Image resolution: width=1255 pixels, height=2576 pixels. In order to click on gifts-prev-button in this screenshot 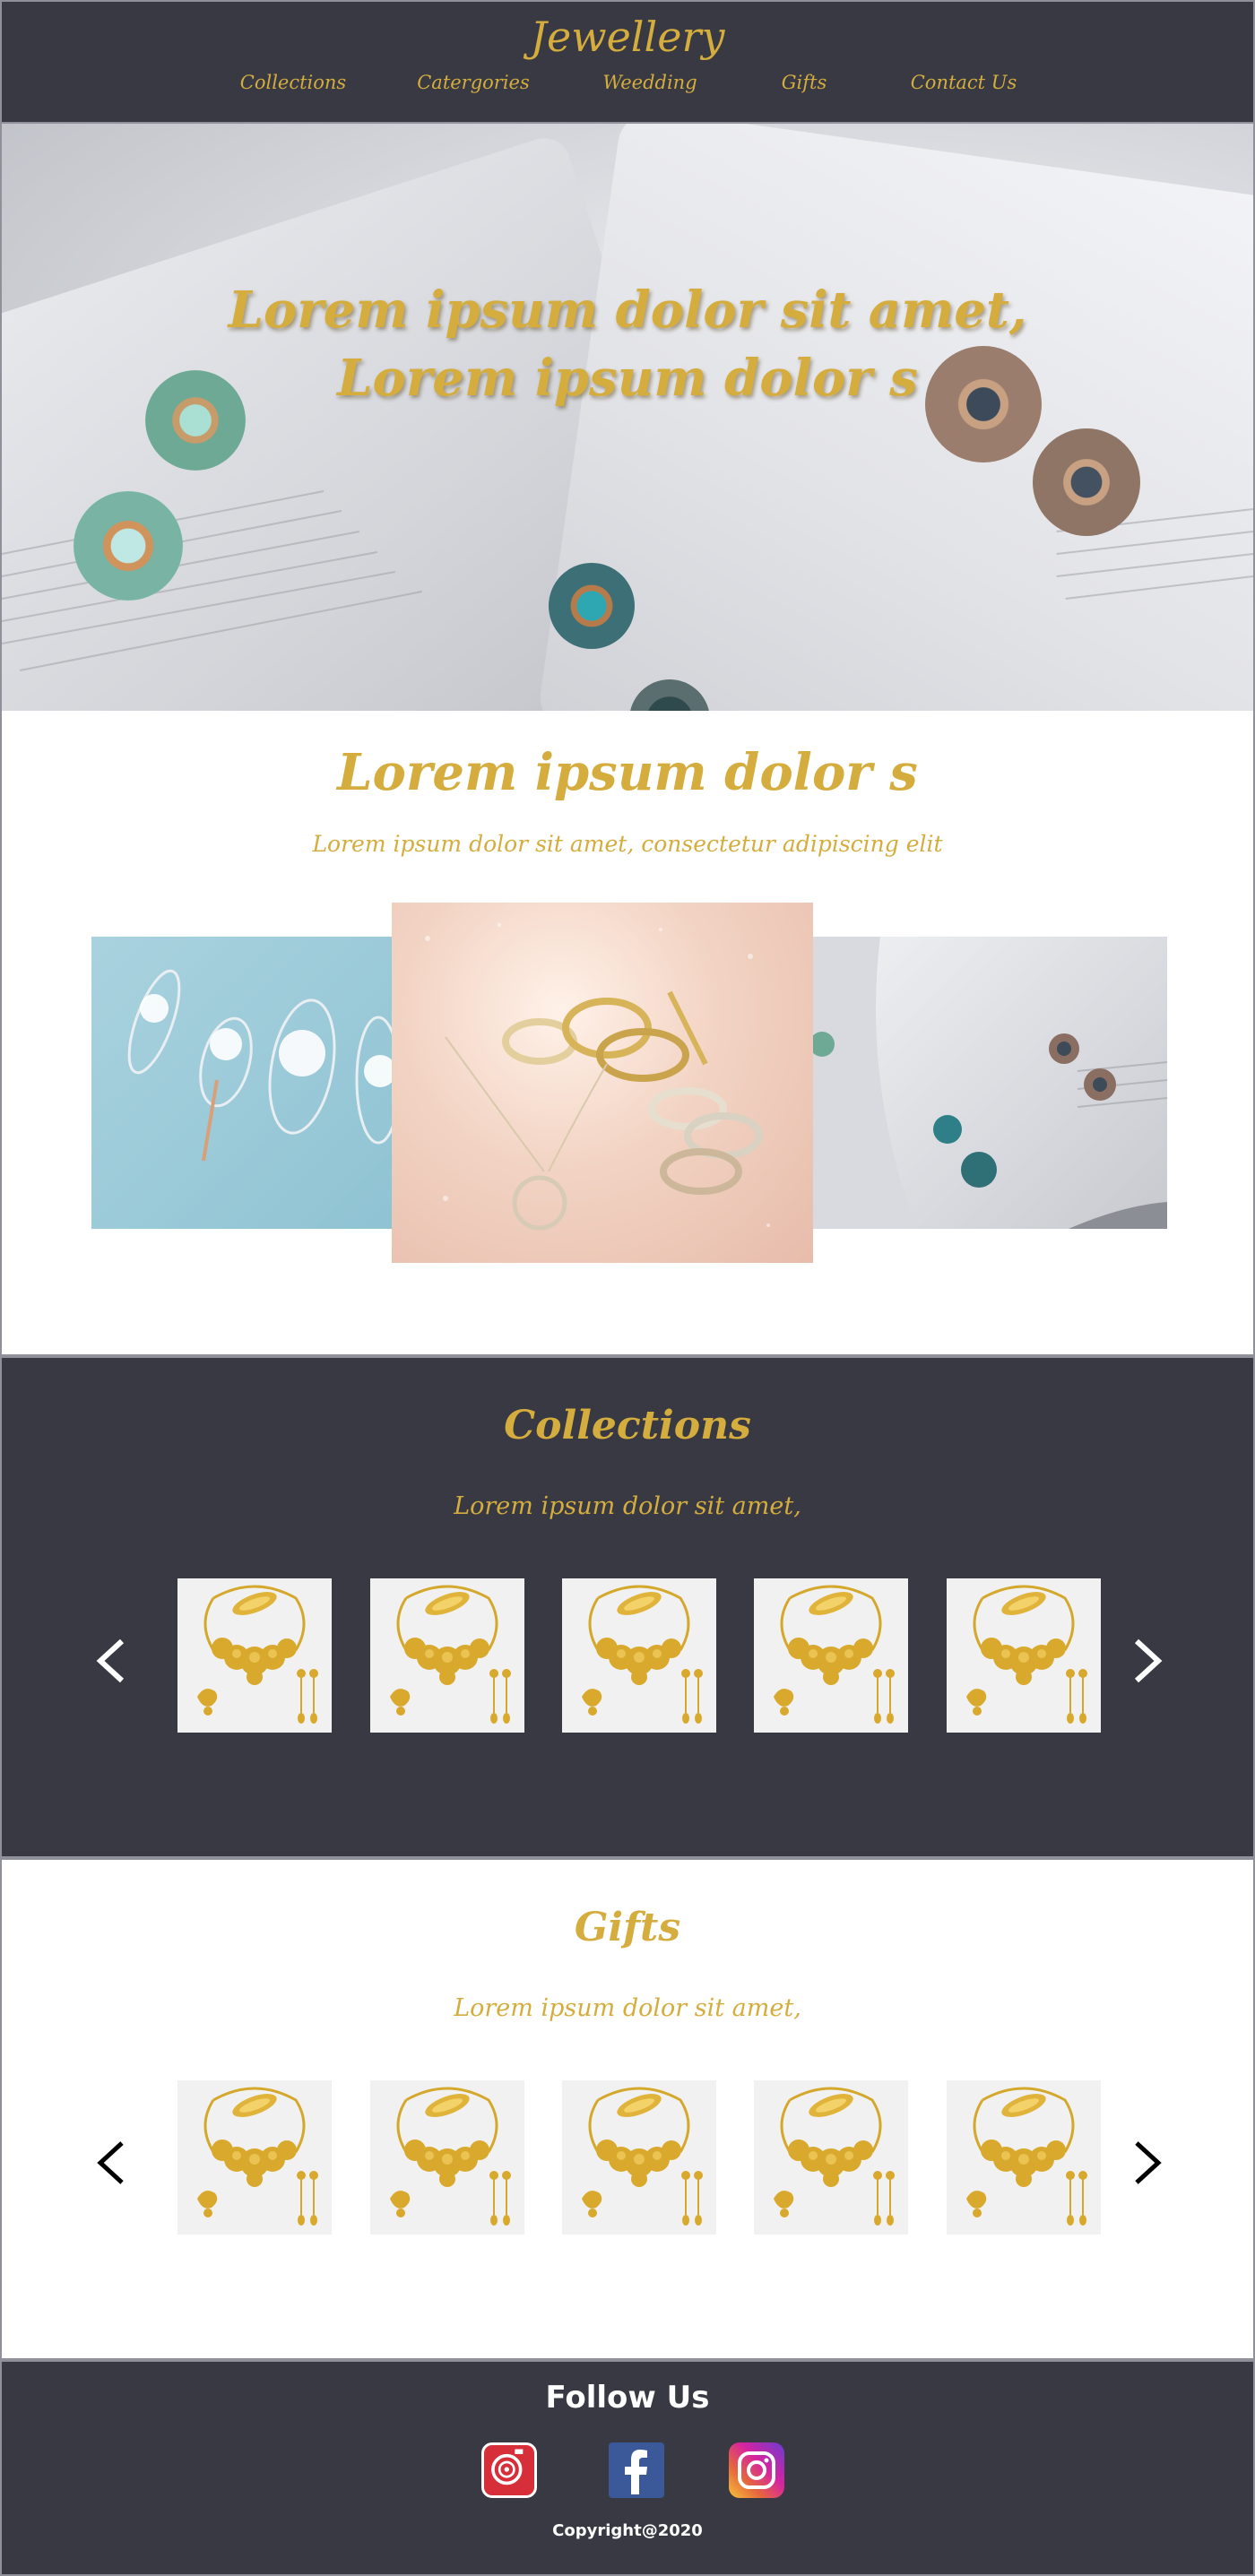, I will do `click(111, 2163)`.